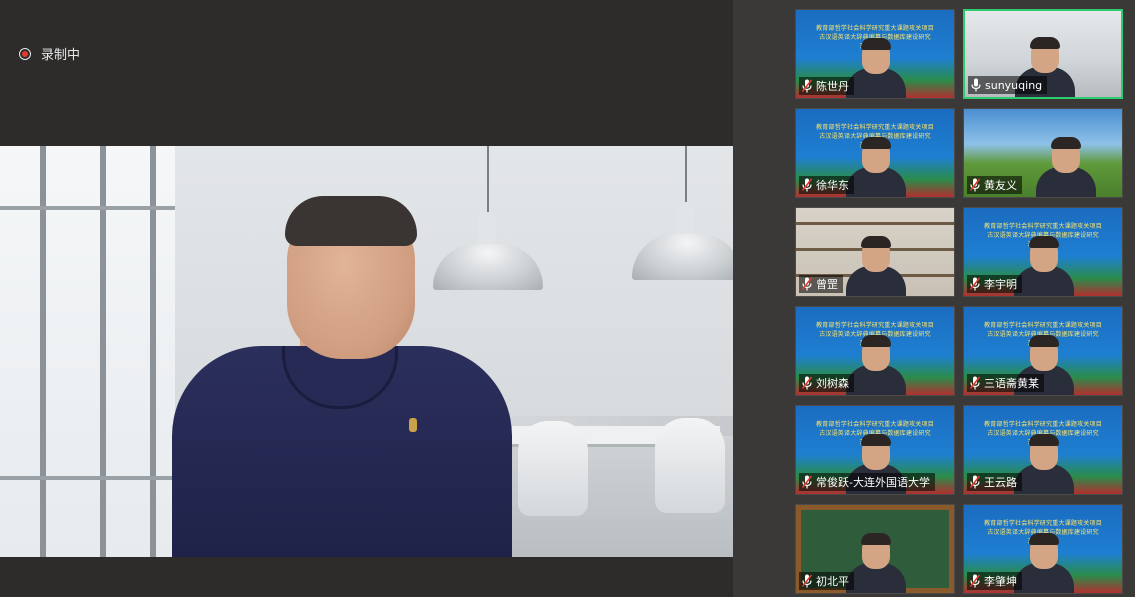 The width and height of the screenshot is (1135, 597). I want to click on participant-name: 曾罡, so click(827, 284).